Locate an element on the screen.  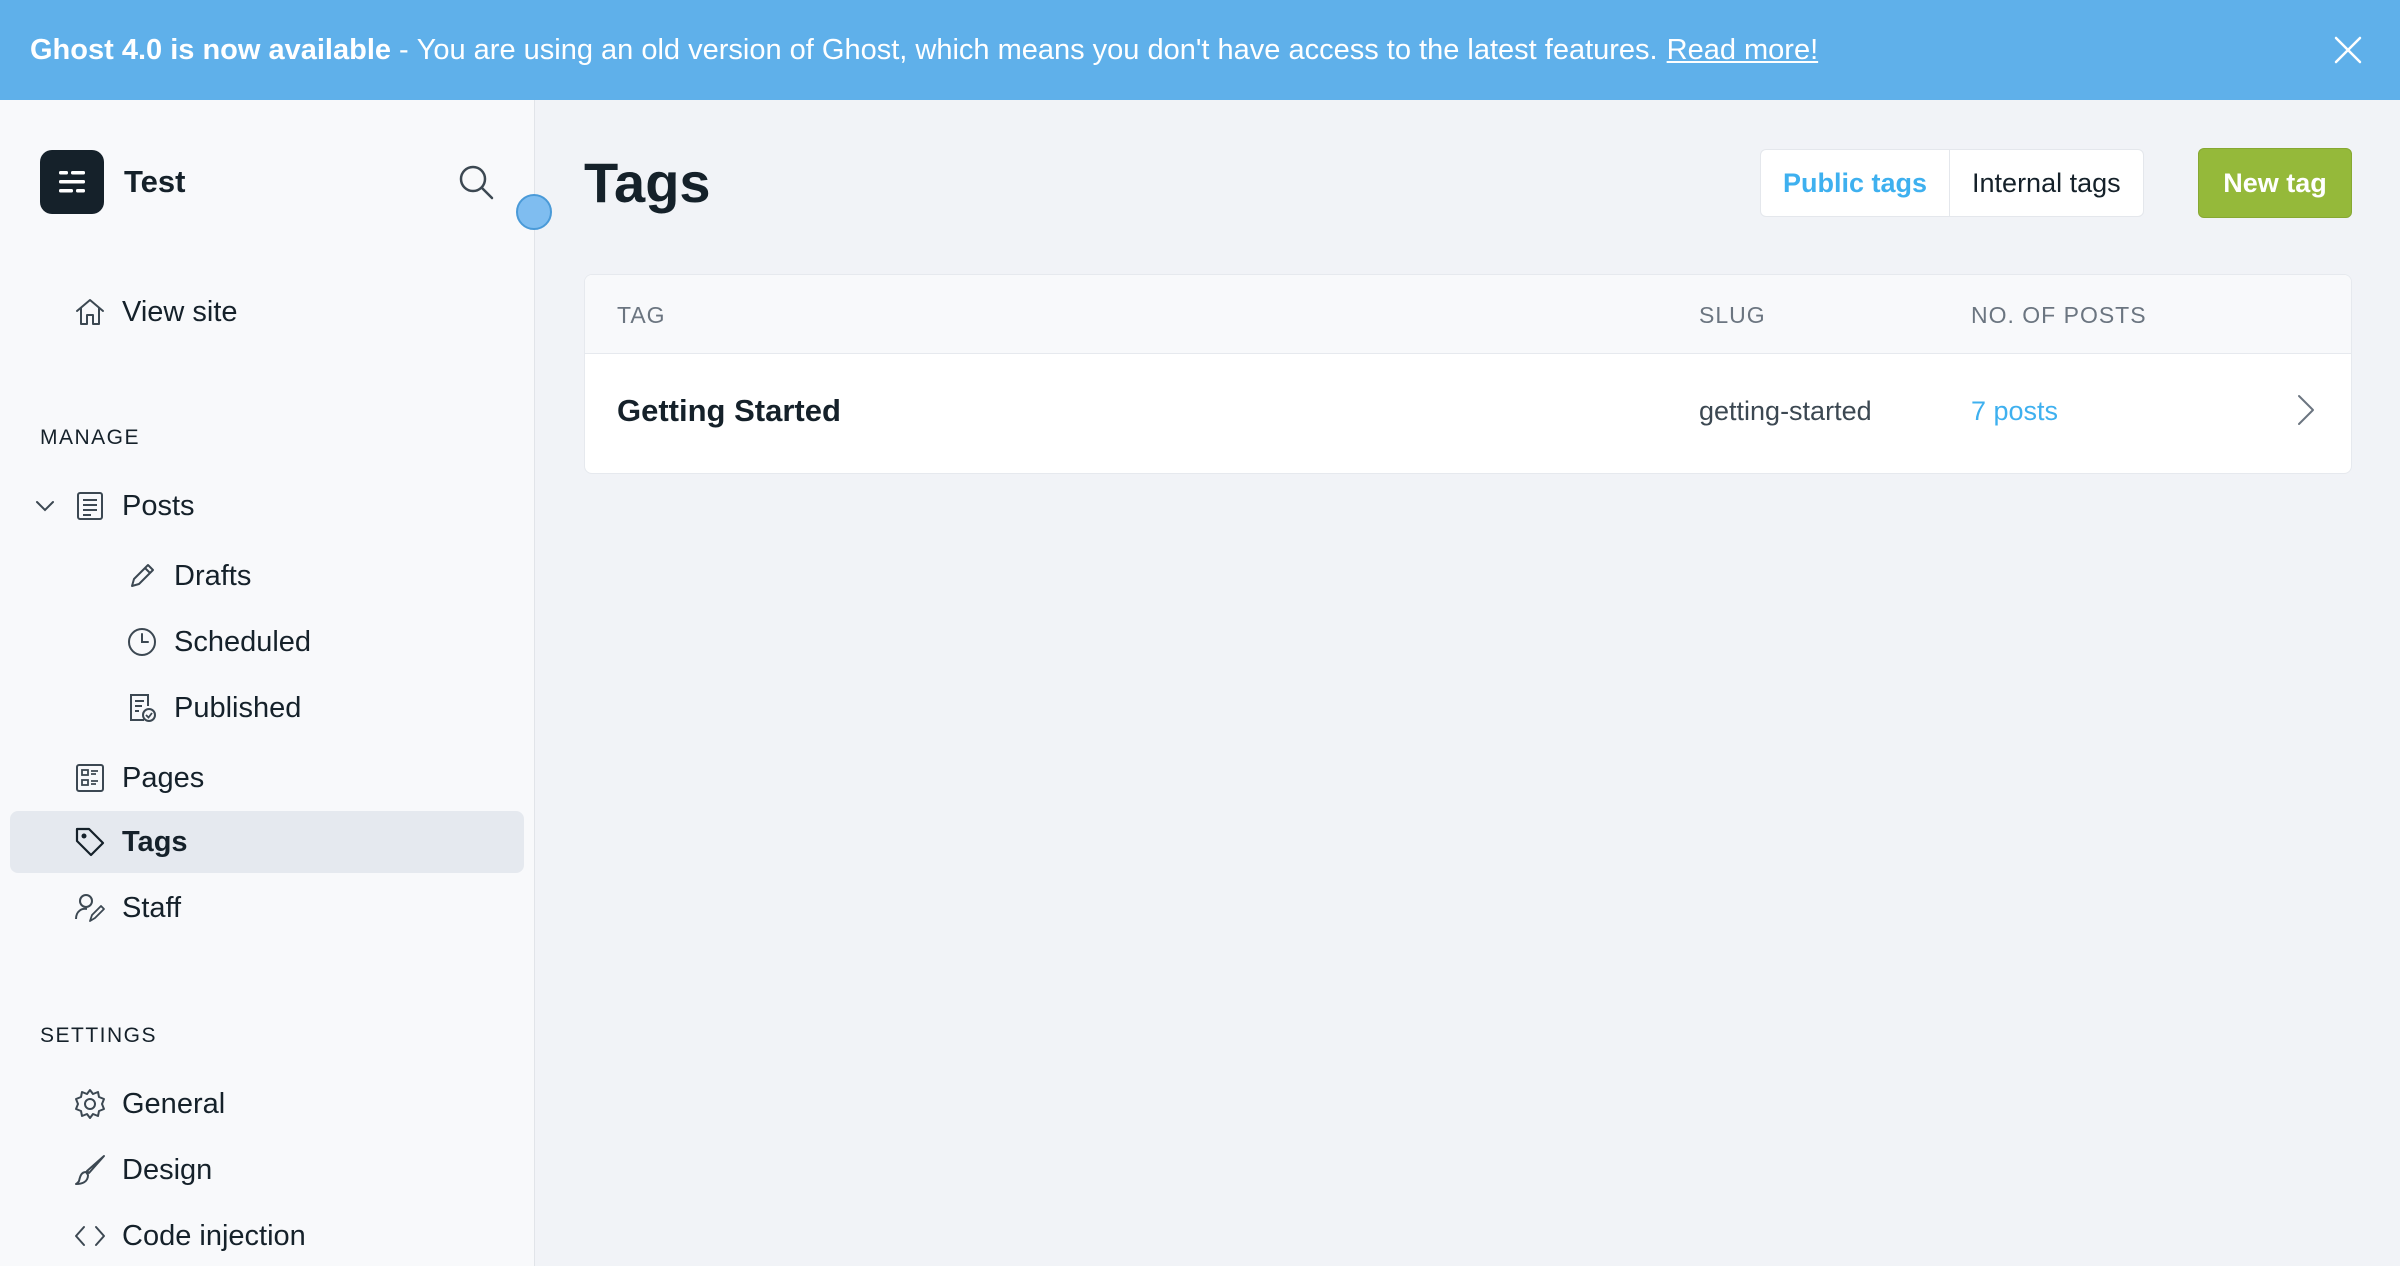
sidebar-item-drafts: Drafts is located at coordinates (267, 576).